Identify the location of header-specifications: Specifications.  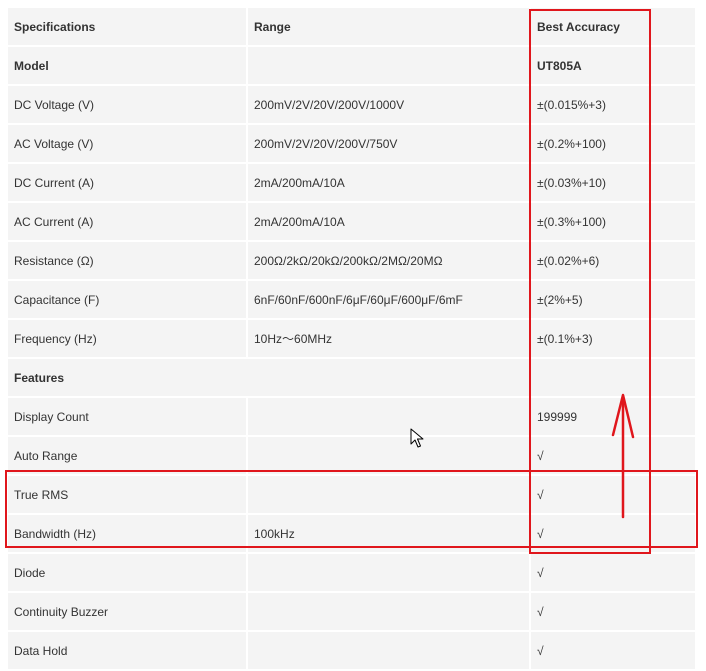
(127, 26).